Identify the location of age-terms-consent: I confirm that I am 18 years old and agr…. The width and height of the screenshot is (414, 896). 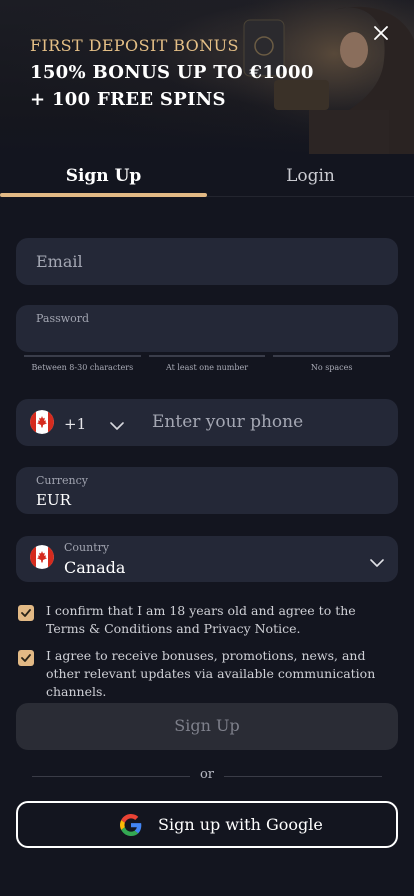
(203, 620).